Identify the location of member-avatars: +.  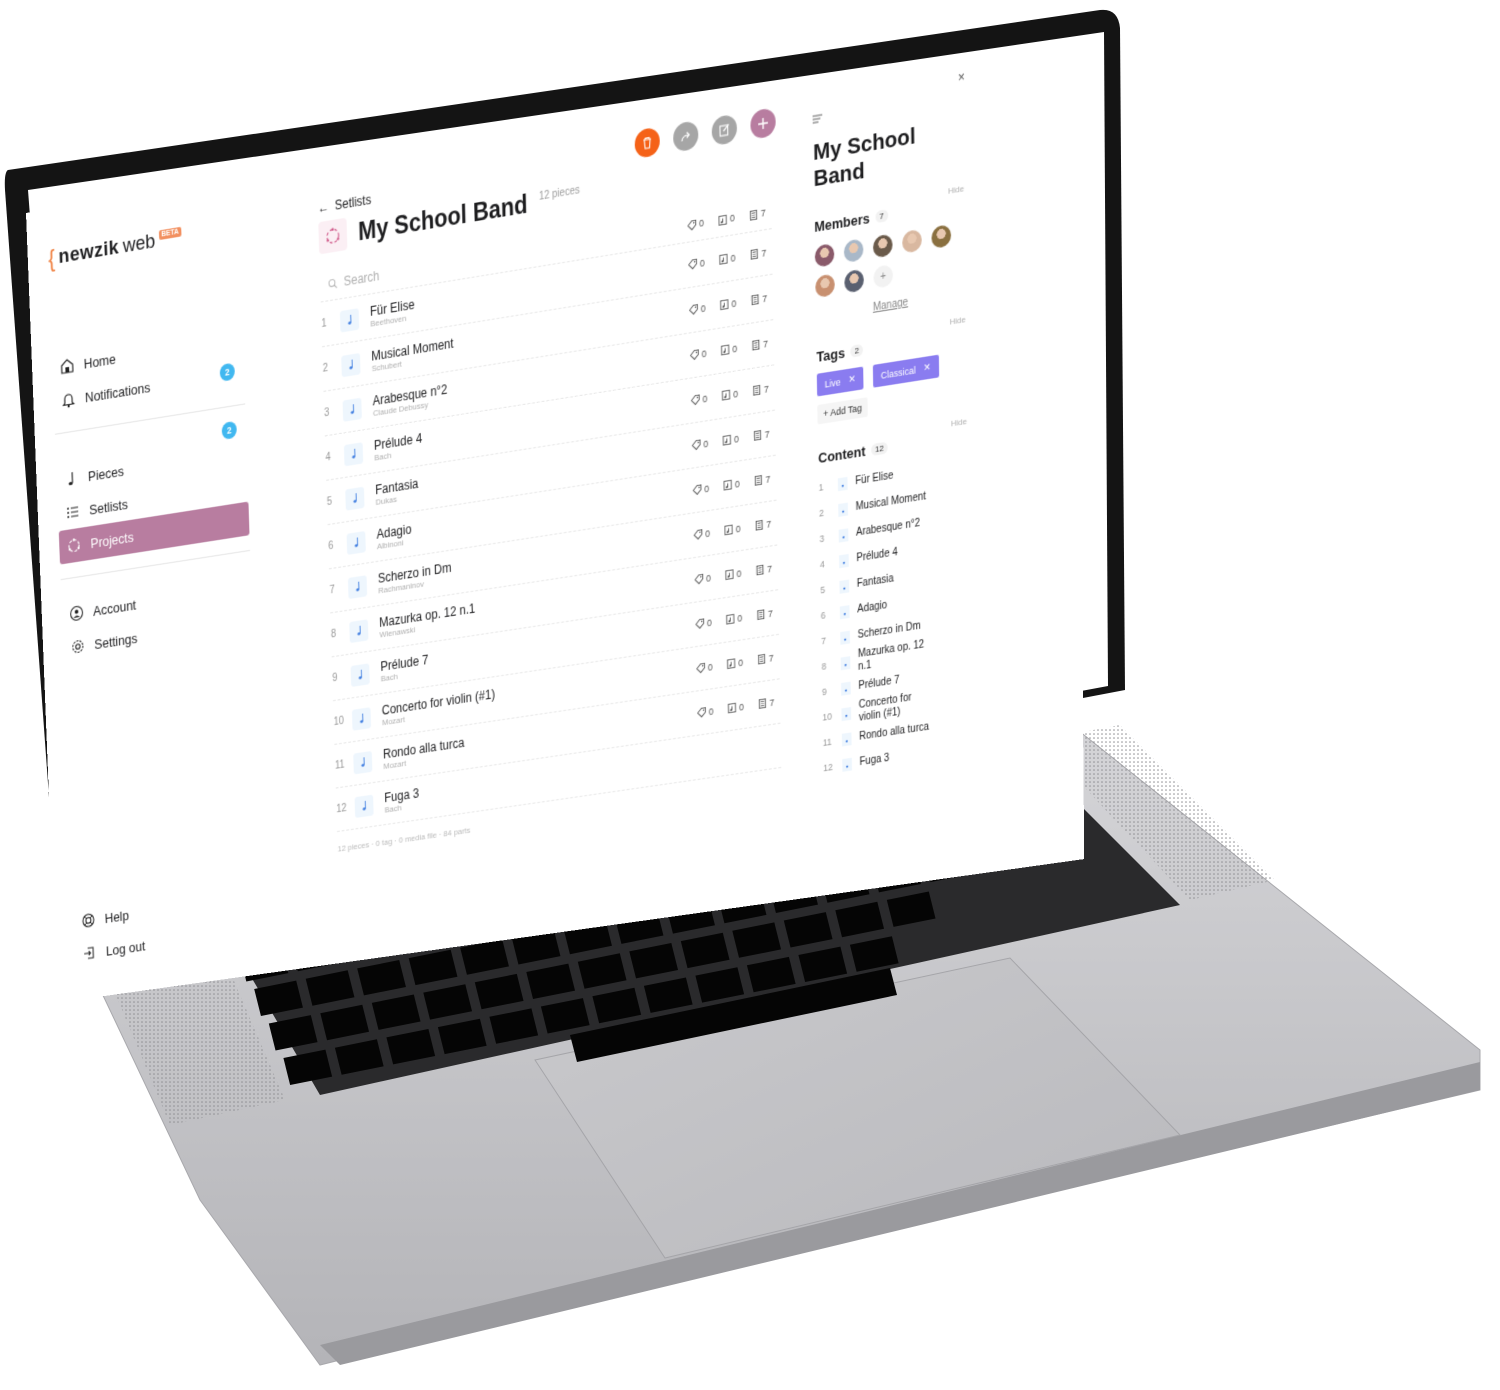
(888, 260).